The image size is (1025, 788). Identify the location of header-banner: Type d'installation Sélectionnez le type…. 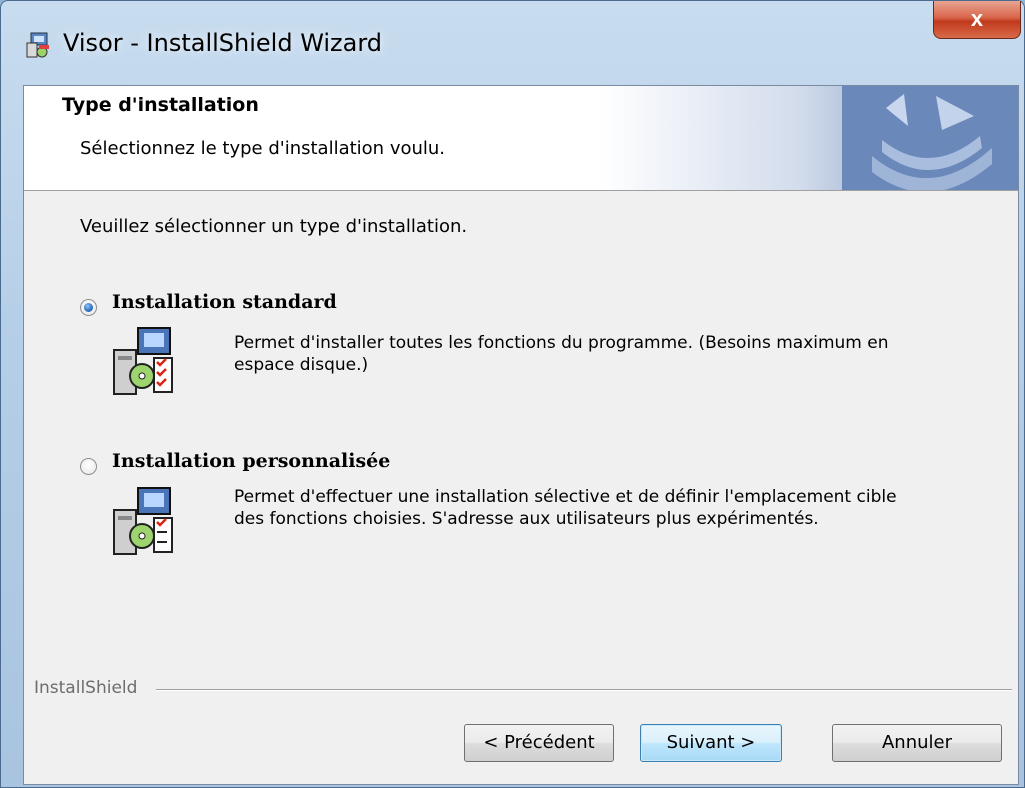
(521, 138).